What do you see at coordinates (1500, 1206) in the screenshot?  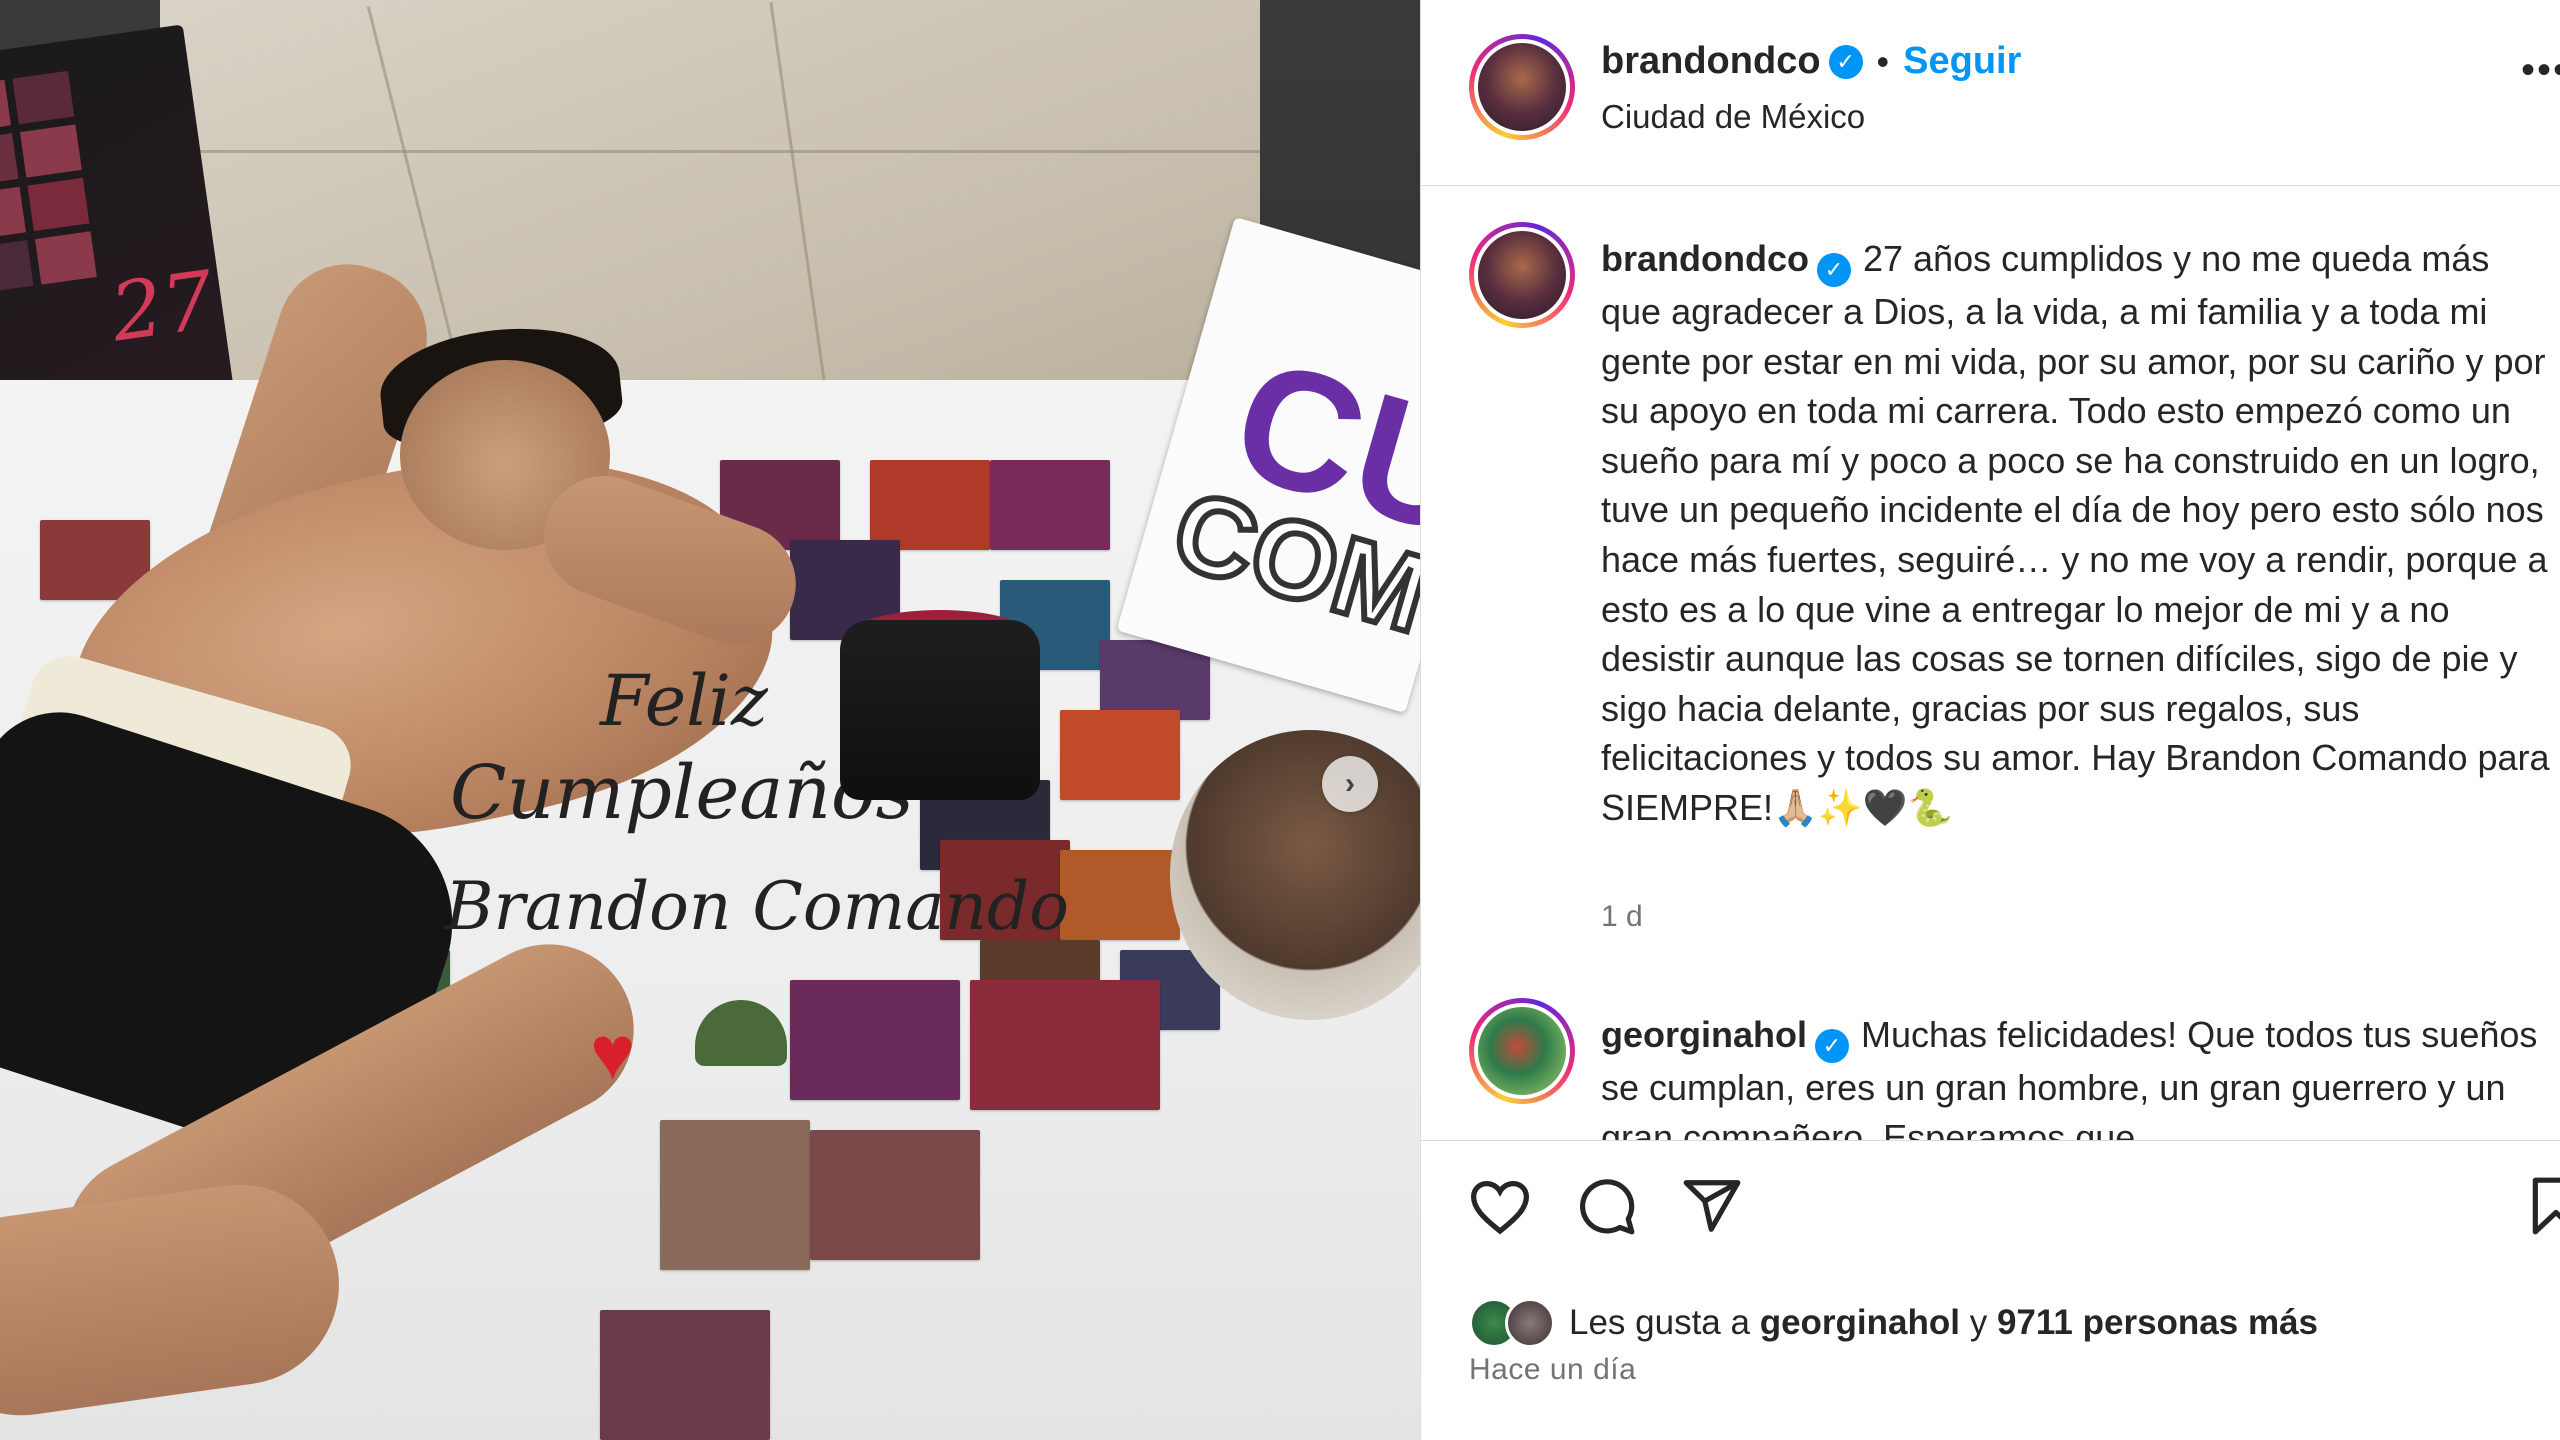 I see `heart-icon` at bounding box center [1500, 1206].